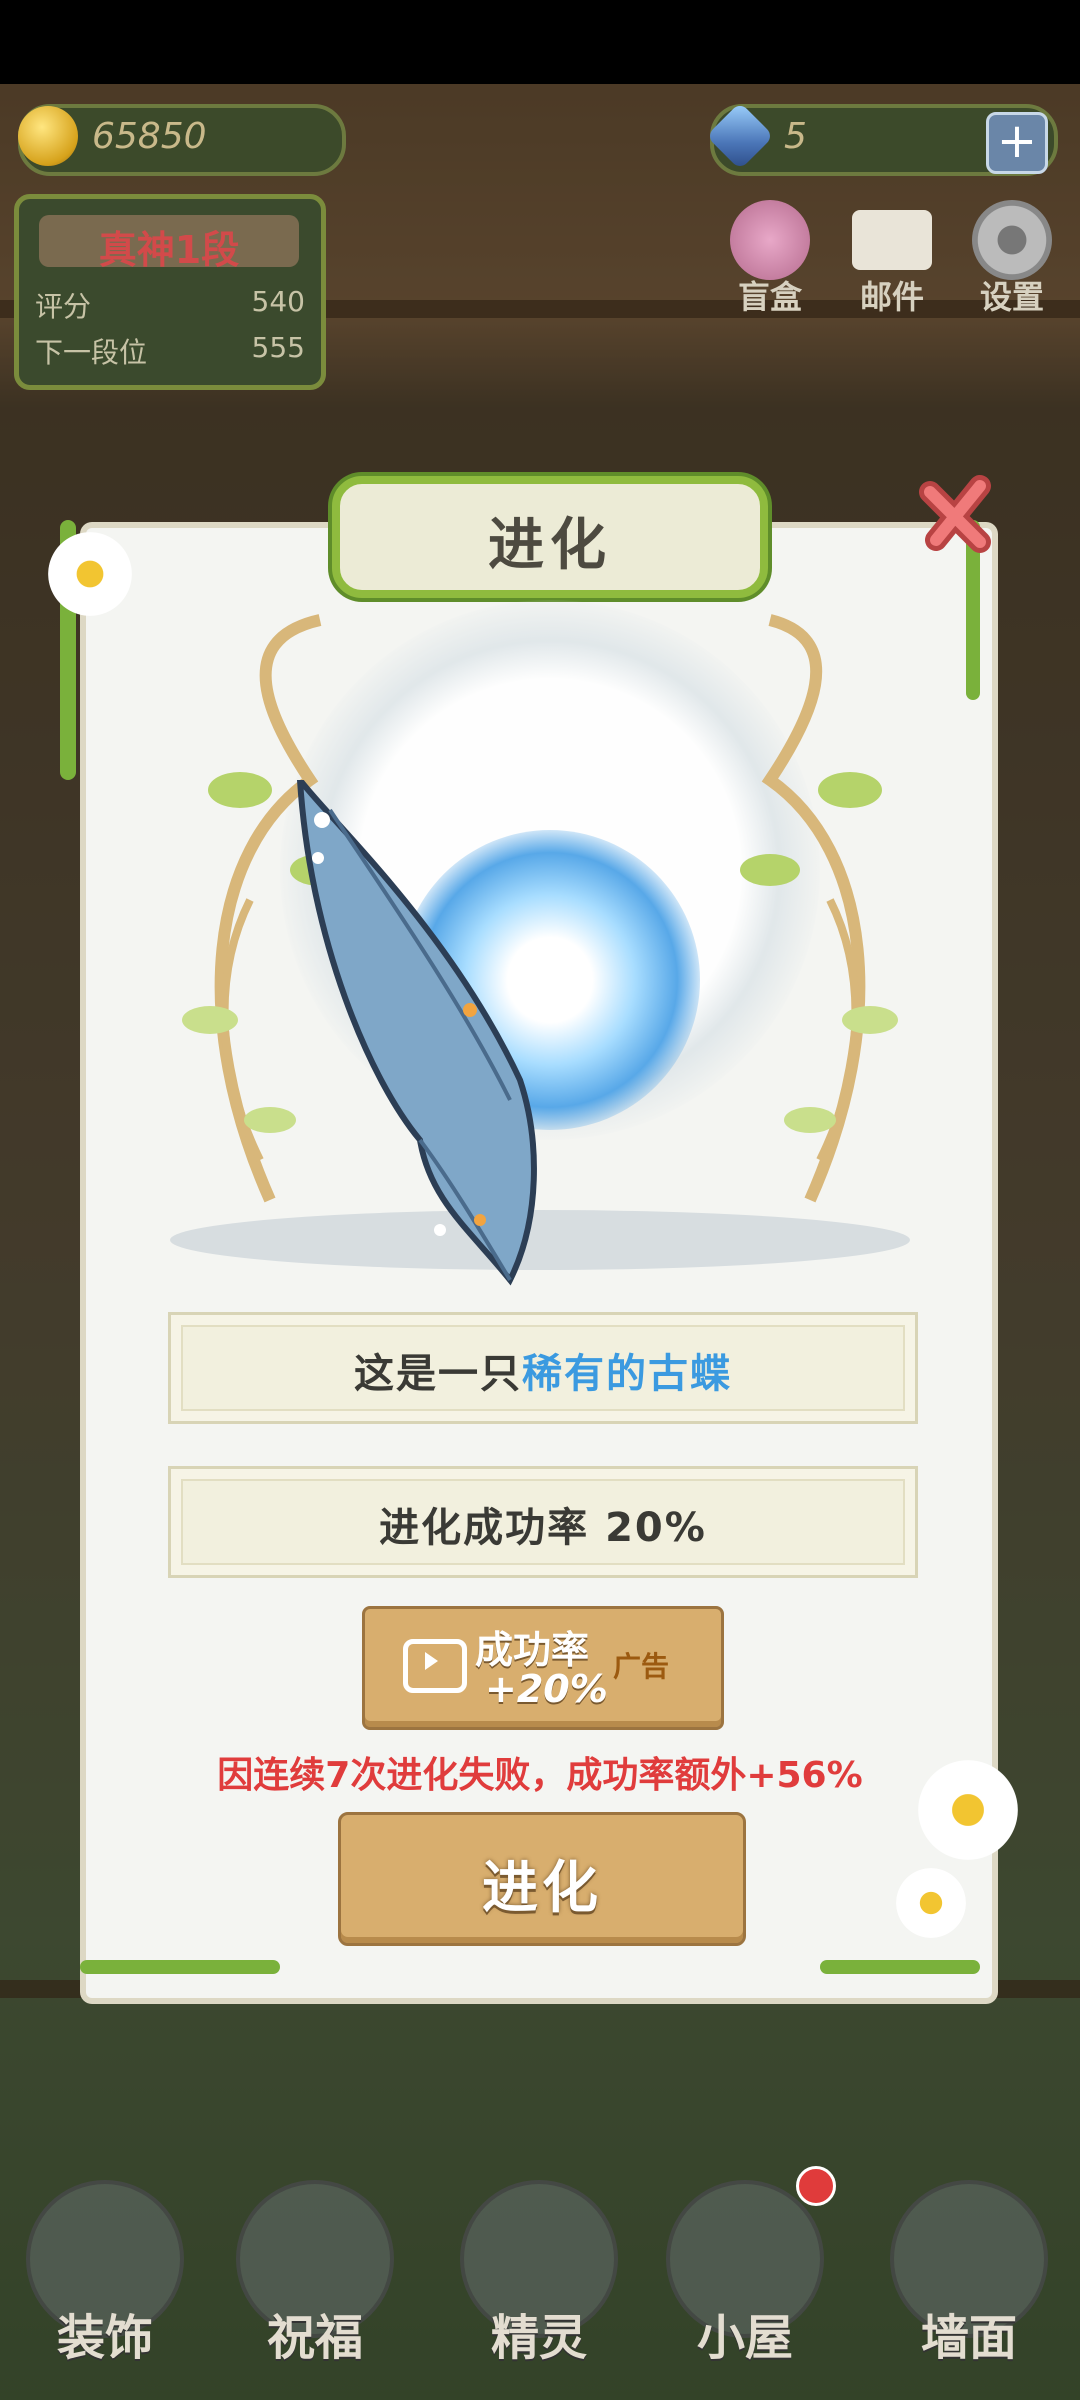  What do you see at coordinates (278, 301) in the screenshot?
I see `score-value: 540` at bounding box center [278, 301].